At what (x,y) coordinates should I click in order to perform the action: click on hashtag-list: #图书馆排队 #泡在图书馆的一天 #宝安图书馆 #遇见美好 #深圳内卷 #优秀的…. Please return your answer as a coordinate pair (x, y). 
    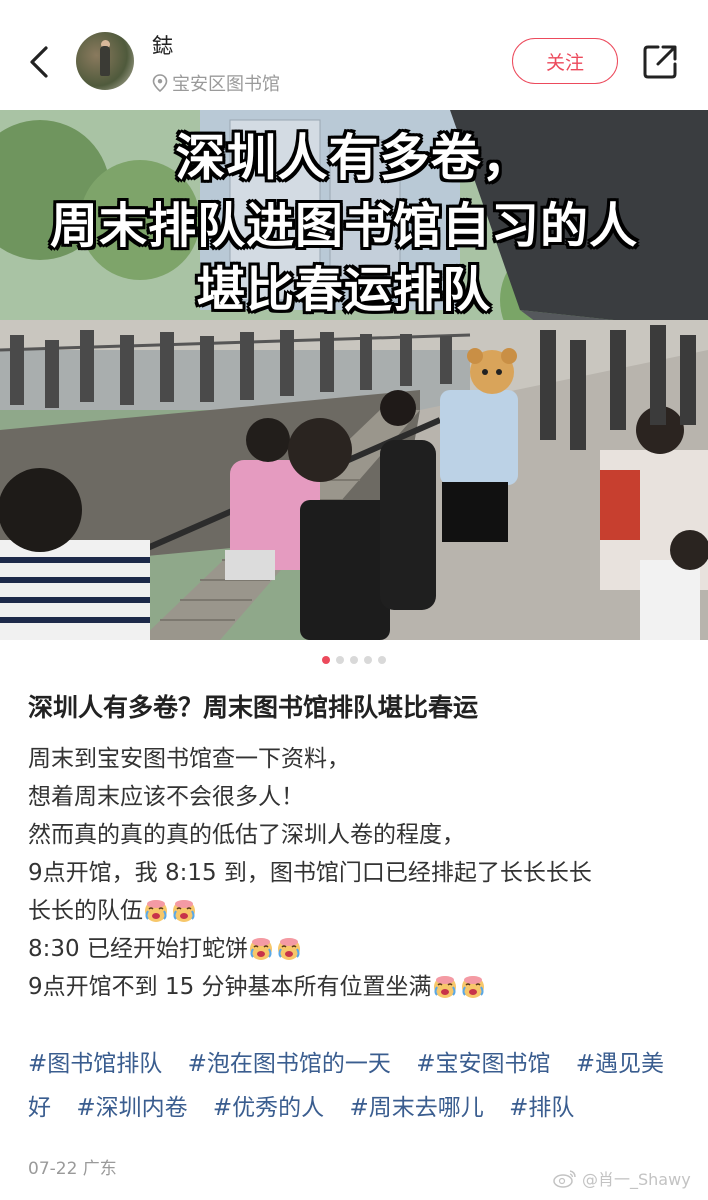
    Looking at the image, I should click on (360, 1086).